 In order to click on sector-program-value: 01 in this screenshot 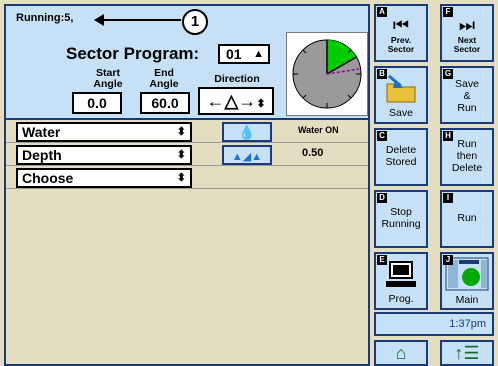, I will do `click(234, 54)`.